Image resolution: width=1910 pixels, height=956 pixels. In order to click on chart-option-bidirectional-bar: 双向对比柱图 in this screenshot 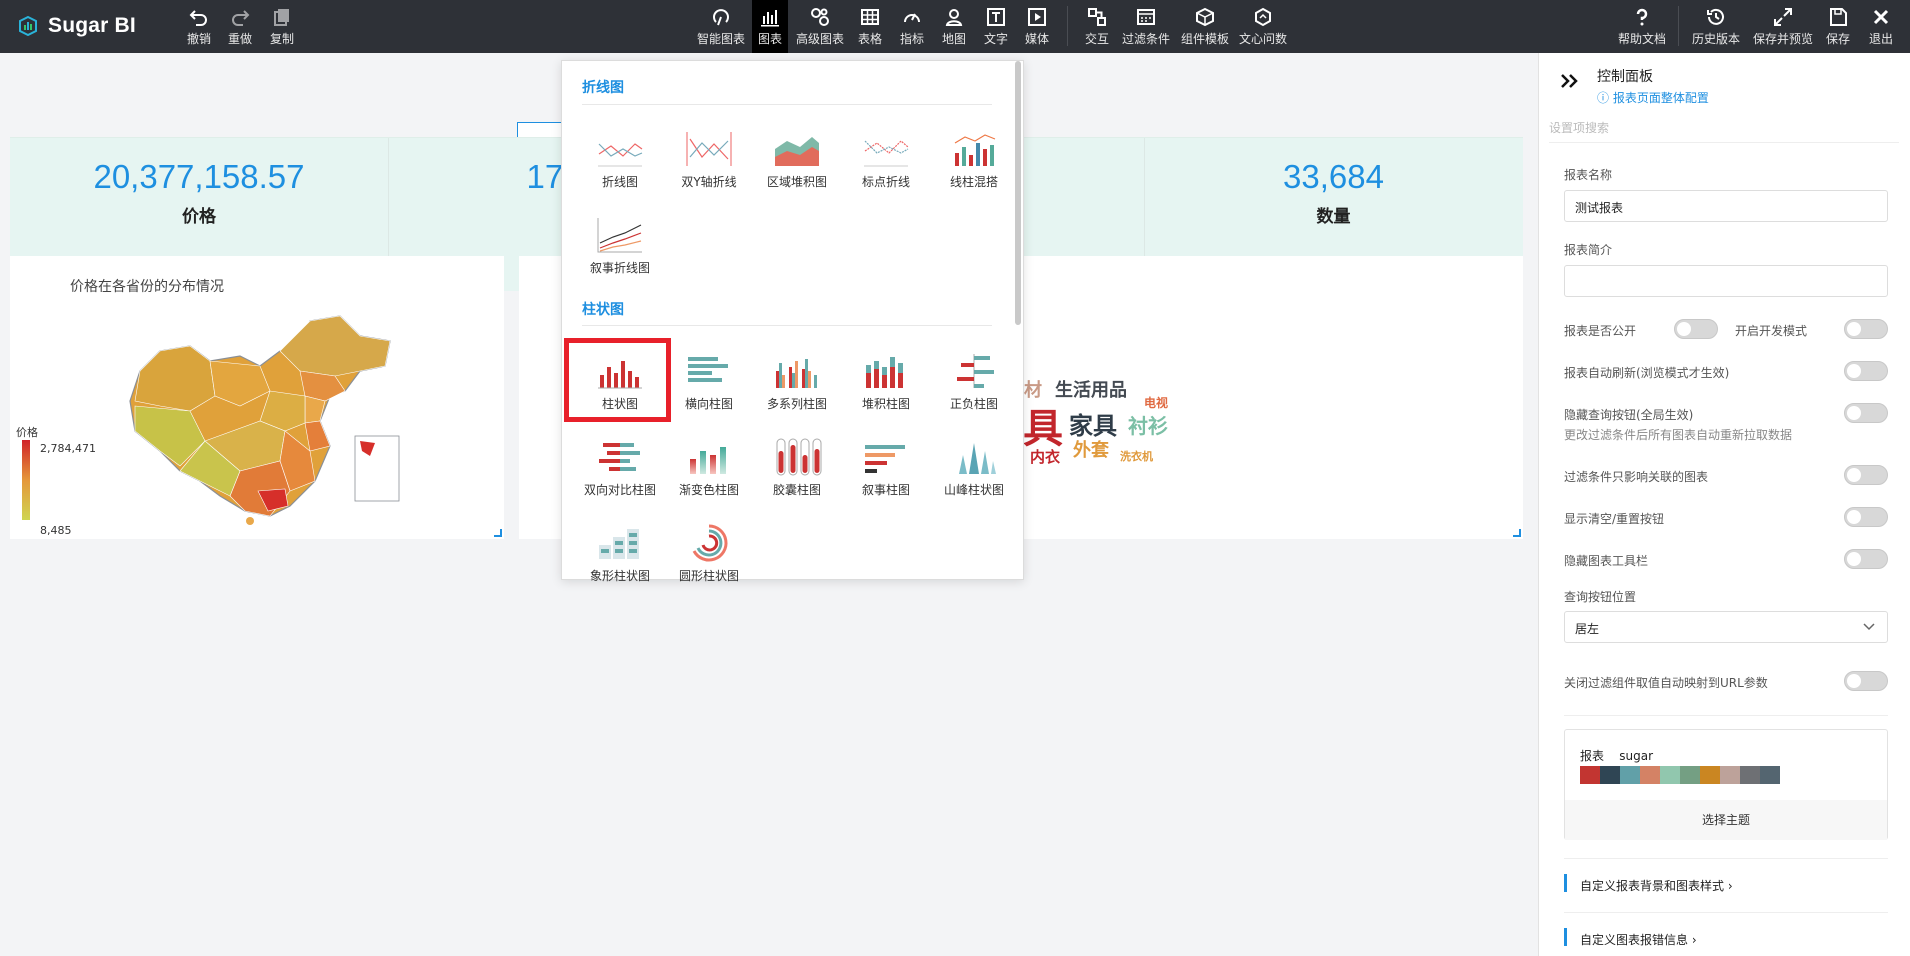, I will do `click(620, 469)`.